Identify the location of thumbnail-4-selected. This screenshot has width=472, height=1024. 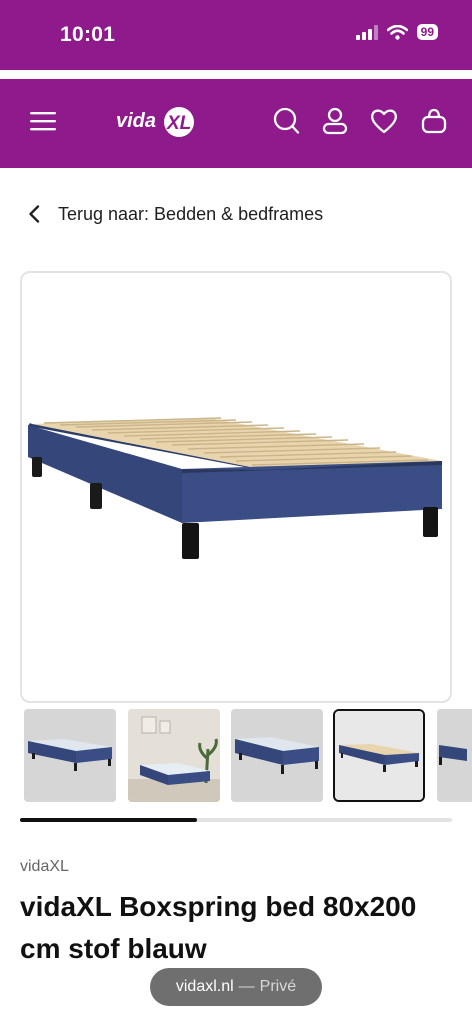
(379, 755).